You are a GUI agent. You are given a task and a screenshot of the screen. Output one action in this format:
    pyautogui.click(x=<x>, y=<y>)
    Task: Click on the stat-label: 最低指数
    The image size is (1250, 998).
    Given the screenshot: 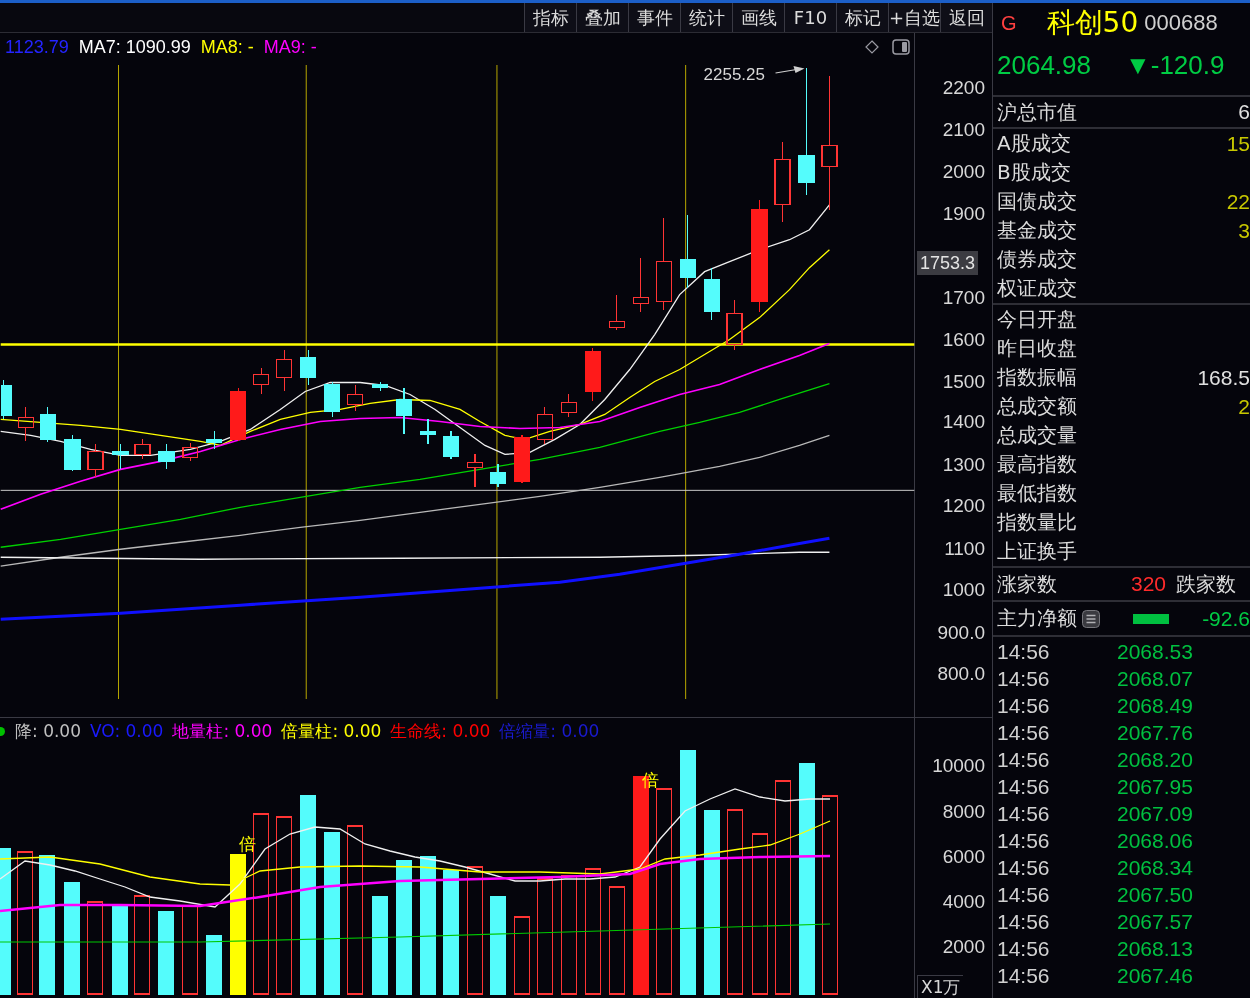 What is the action you would take?
    pyautogui.click(x=1037, y=493)
    